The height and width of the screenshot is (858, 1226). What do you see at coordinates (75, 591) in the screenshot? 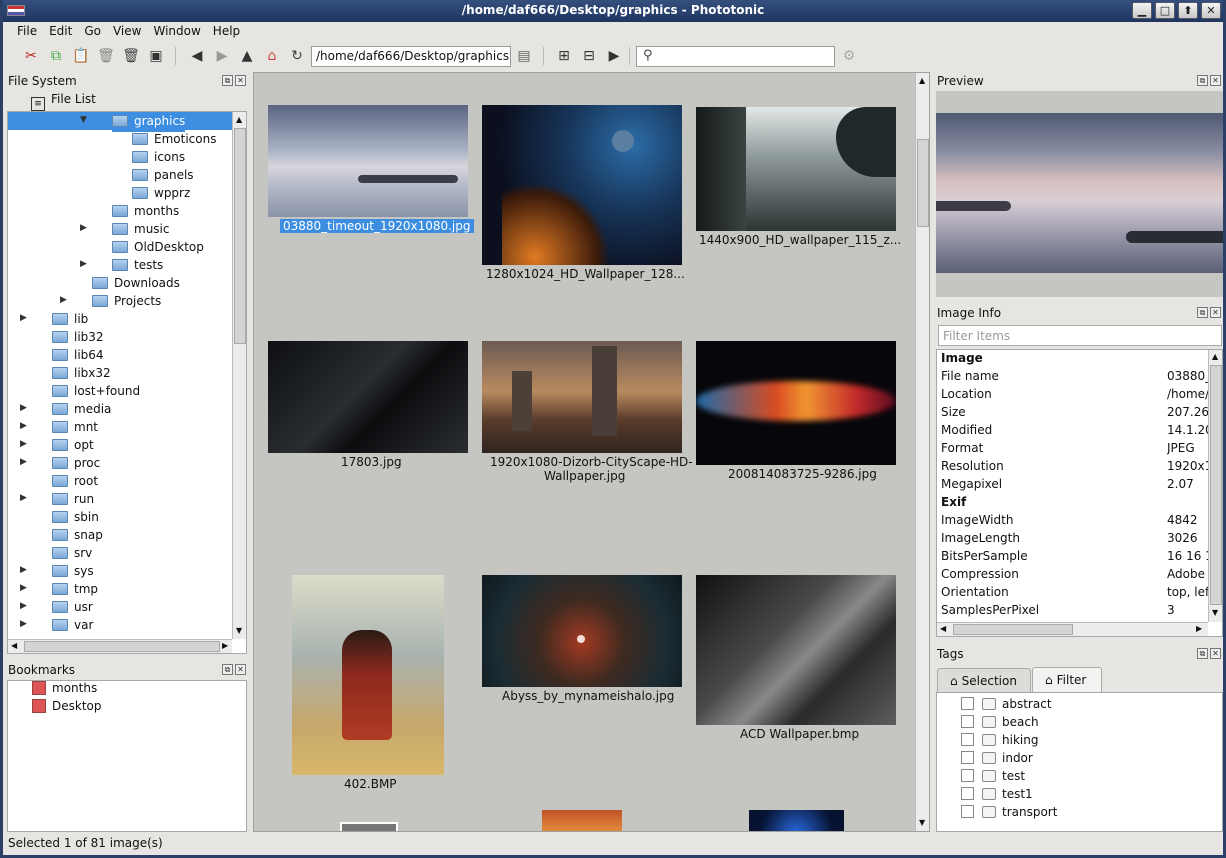
I see `tree-item: tmp` at bounding box center [75, 591].